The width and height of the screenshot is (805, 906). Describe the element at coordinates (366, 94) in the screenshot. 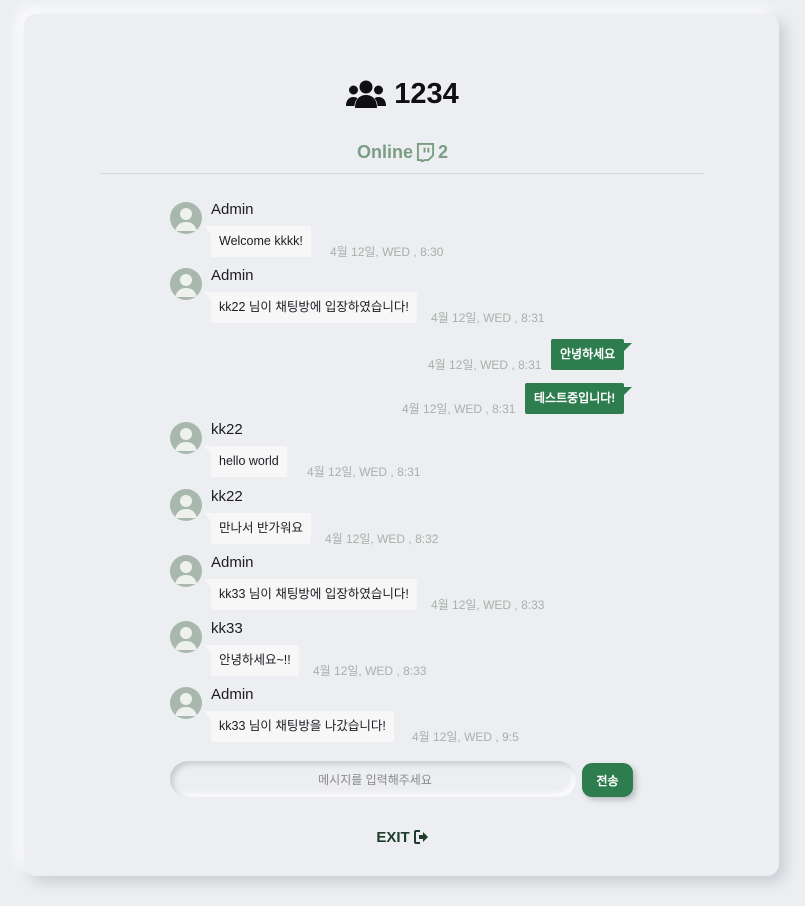

I see `users-icon` at that location.